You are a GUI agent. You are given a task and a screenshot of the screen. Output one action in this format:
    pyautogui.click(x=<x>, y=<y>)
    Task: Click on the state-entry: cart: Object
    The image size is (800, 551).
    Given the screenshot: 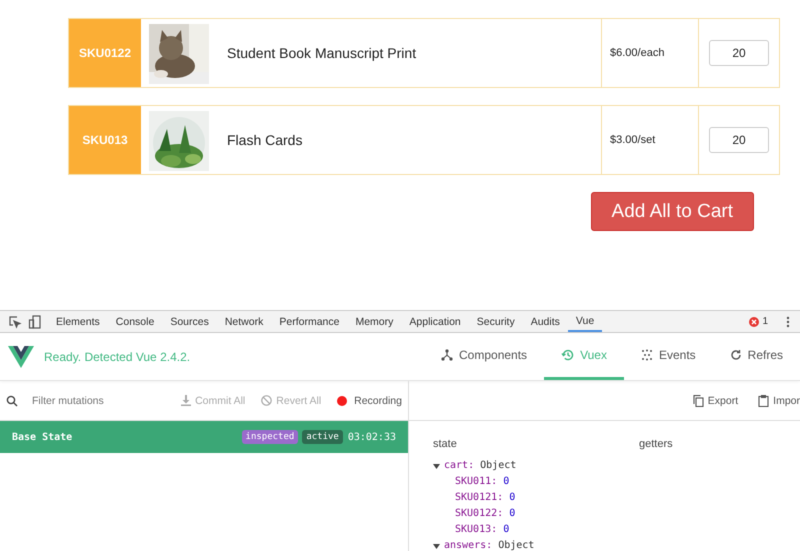 What is the action you would take?
    pyautogui.click(x=480, y=466)
    